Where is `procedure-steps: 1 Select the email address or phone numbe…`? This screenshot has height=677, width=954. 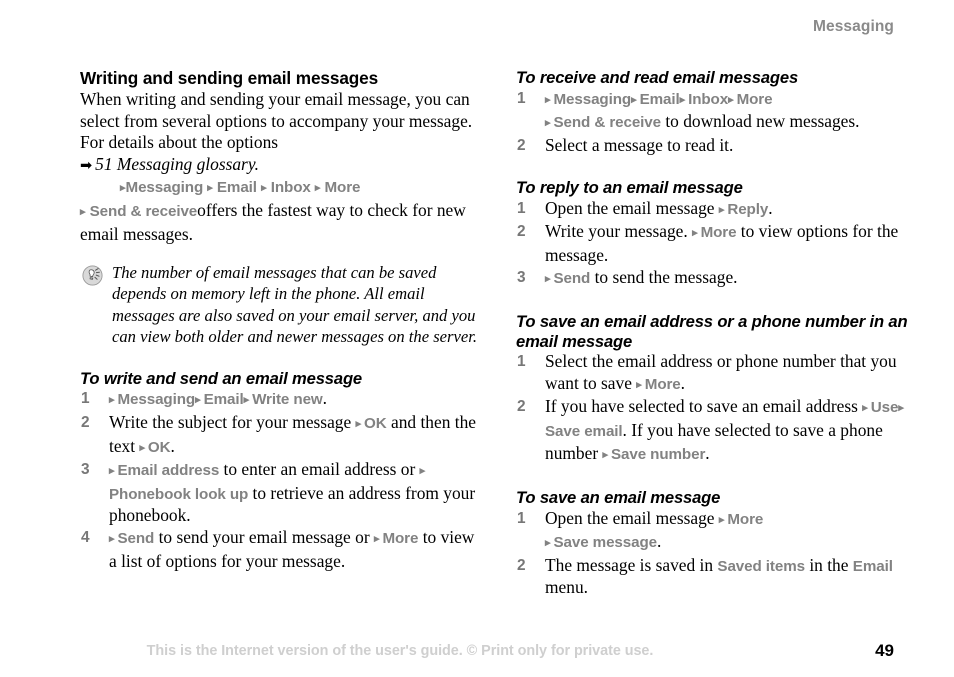
procedure-steps: 1 Select the email address or phone numbe… is located at coordinates (716, 408).